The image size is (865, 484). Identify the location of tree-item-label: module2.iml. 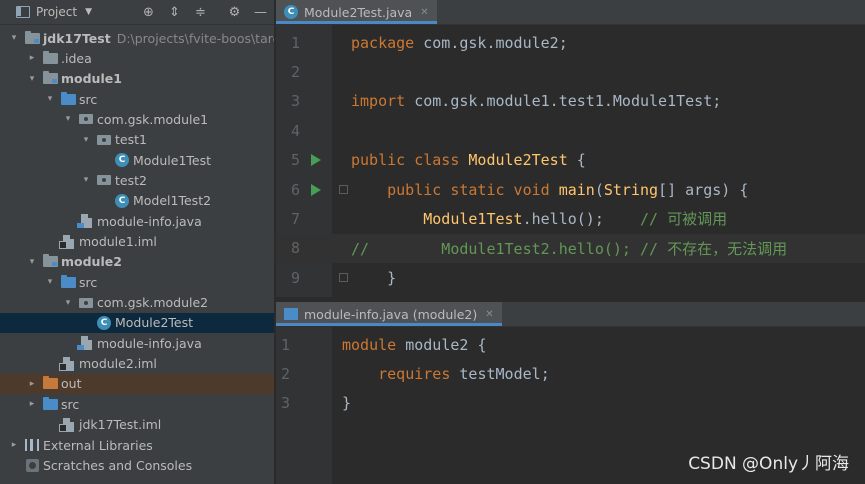
(118, 364).